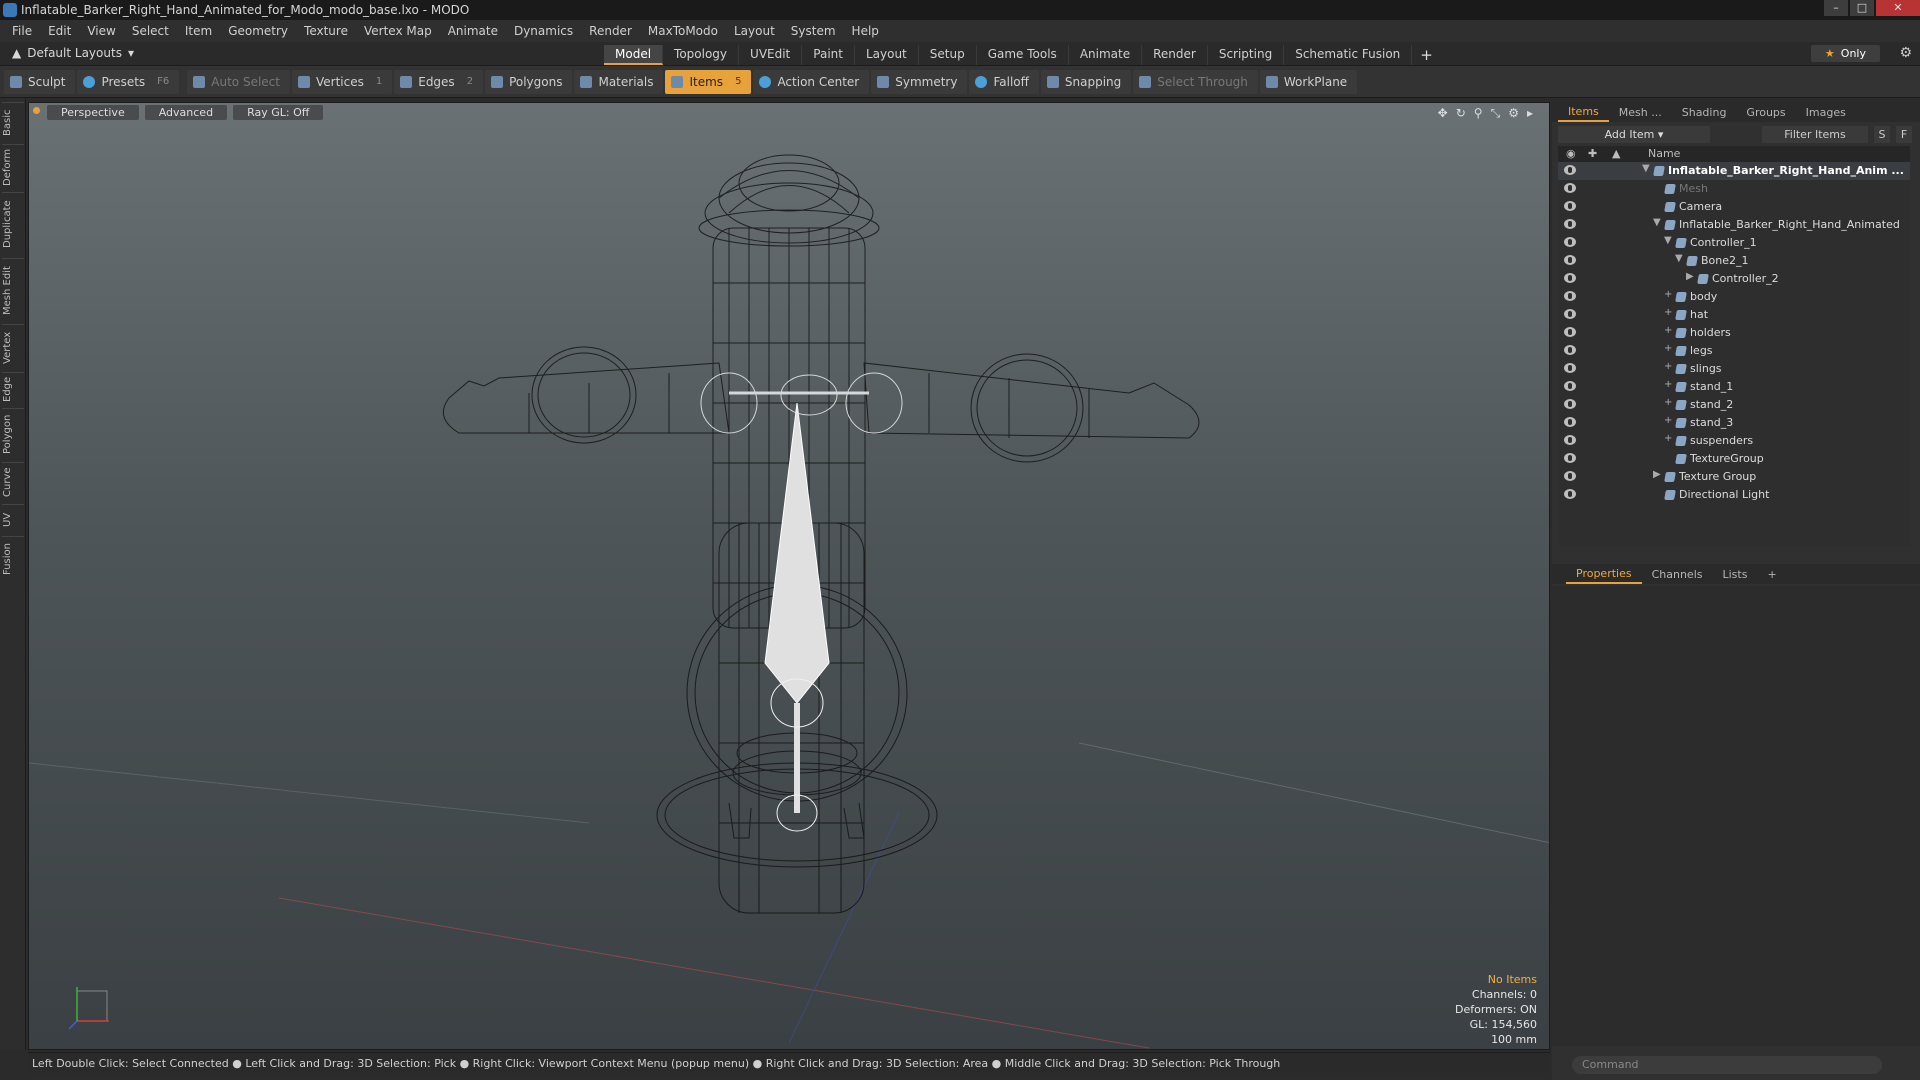 This screenshot has width=1920, height=1080. What do you see at coordinates (1734, 315) in the screenshot?
I see `tree-row: + hat` at bounding box center [1734, 315].